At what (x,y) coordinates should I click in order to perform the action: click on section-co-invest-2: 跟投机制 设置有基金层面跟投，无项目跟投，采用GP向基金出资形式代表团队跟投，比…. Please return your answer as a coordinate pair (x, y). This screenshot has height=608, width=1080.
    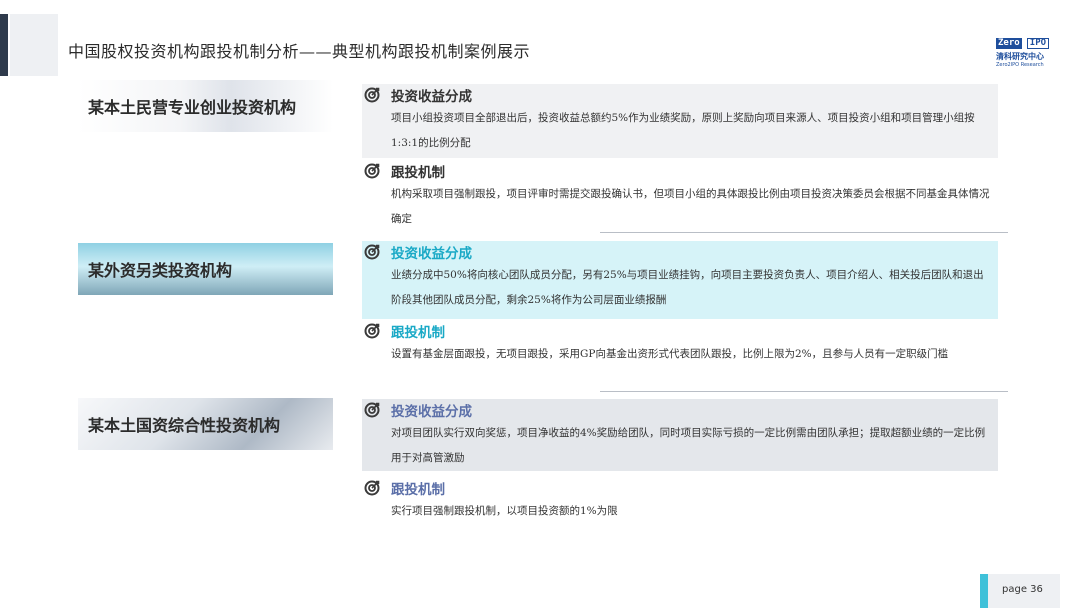
    Looking at the image, I should click on (680, 356).